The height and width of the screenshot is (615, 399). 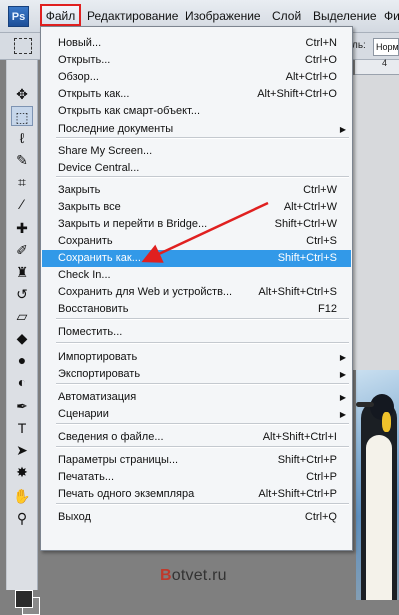 I want to click on file-menu-item-shortcut: Ctrl+N, so click(x=321, y=43).